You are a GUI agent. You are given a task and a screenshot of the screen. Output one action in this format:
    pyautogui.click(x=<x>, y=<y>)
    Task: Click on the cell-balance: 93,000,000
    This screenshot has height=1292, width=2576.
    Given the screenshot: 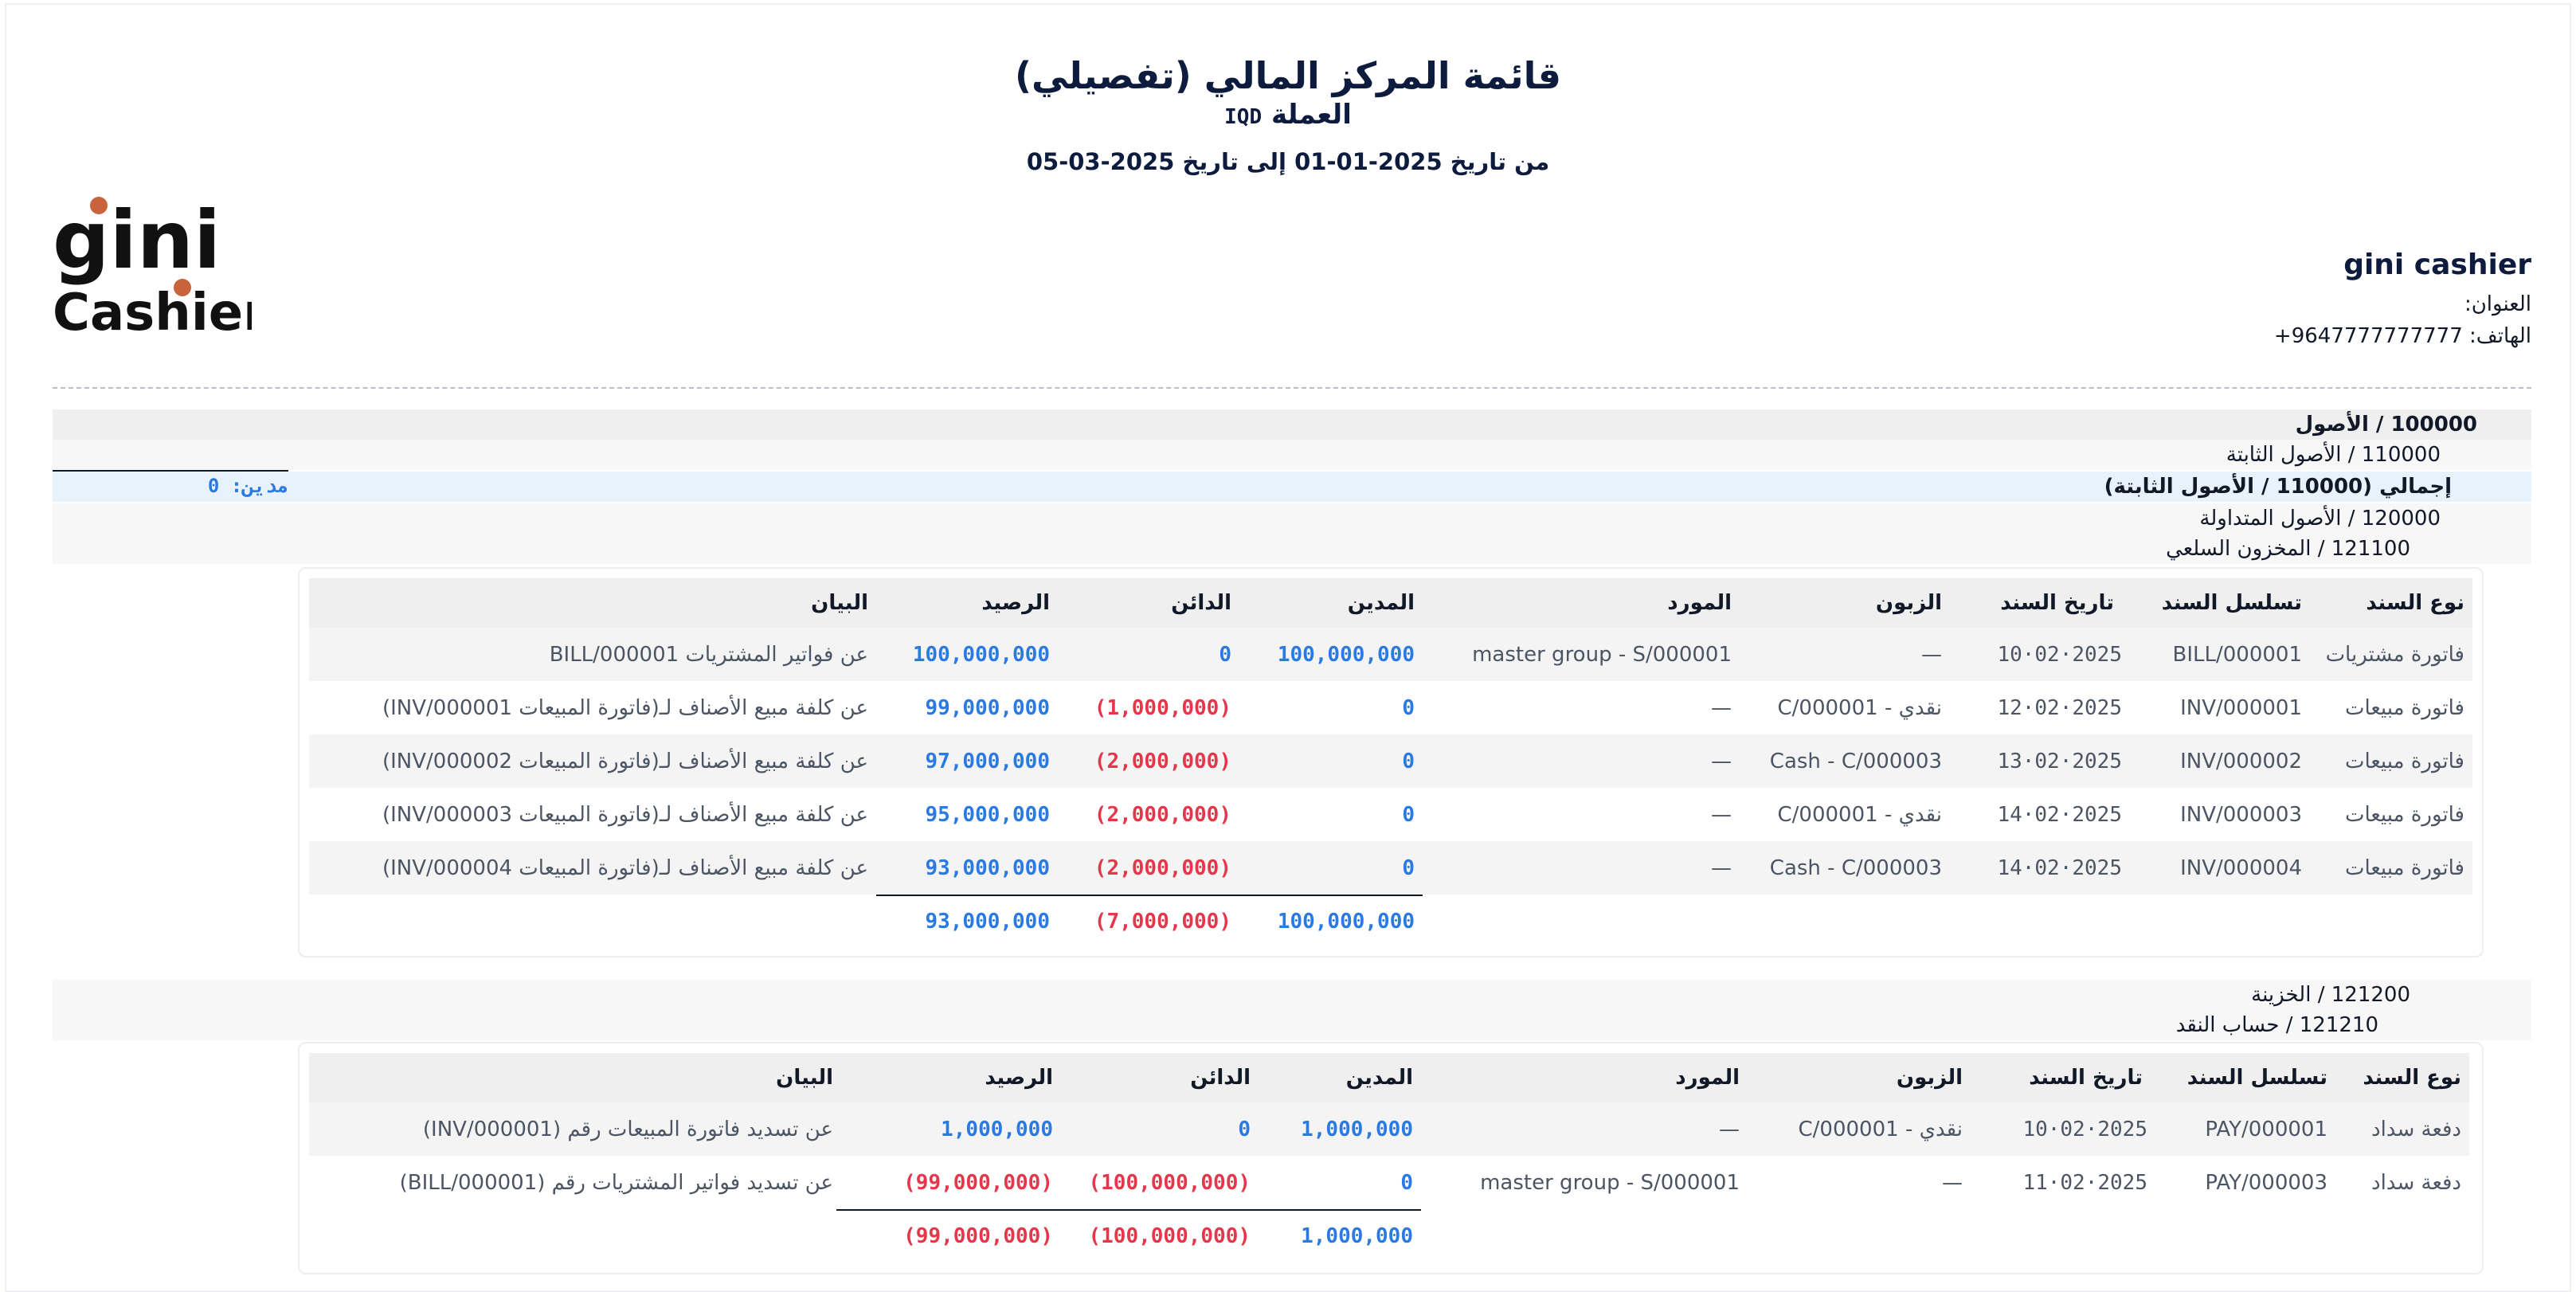 What is the action you would take?
    pyautogui.click(x=987, y=868)
    